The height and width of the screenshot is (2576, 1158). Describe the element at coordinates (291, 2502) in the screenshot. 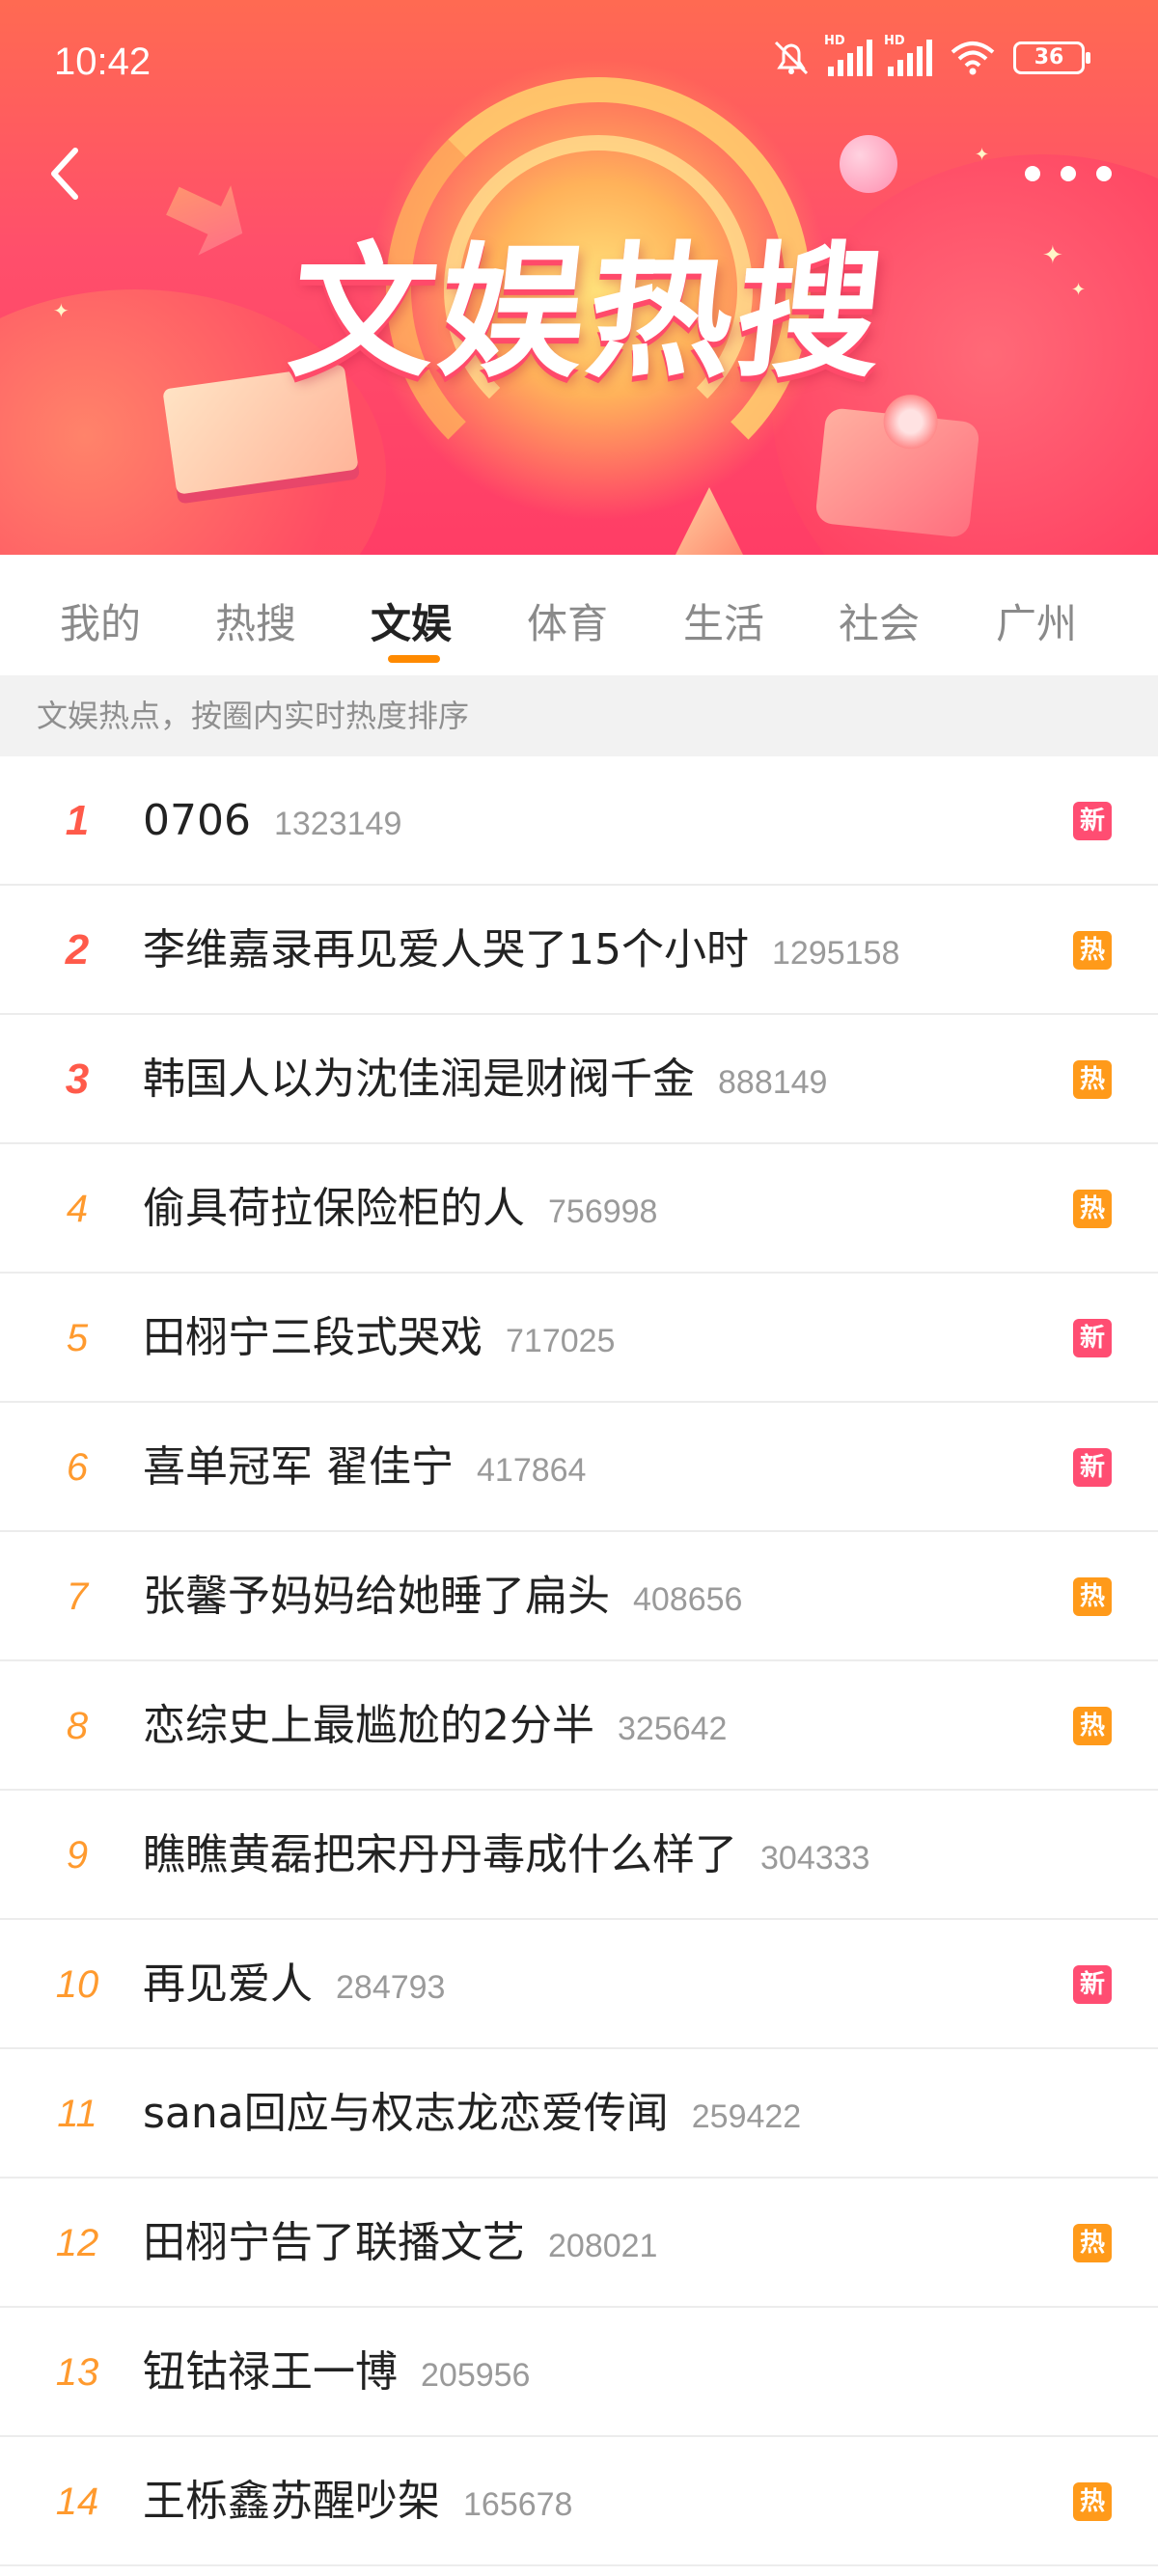

I see `item-title: 王栎鑫苏醒吵架` at that location.